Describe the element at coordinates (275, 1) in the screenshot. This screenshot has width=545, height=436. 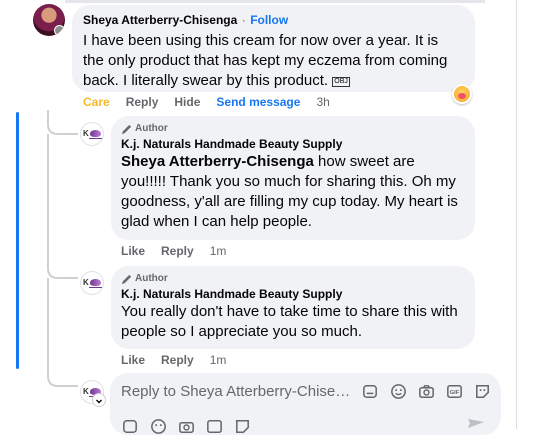
I see `top-divider` at that location.